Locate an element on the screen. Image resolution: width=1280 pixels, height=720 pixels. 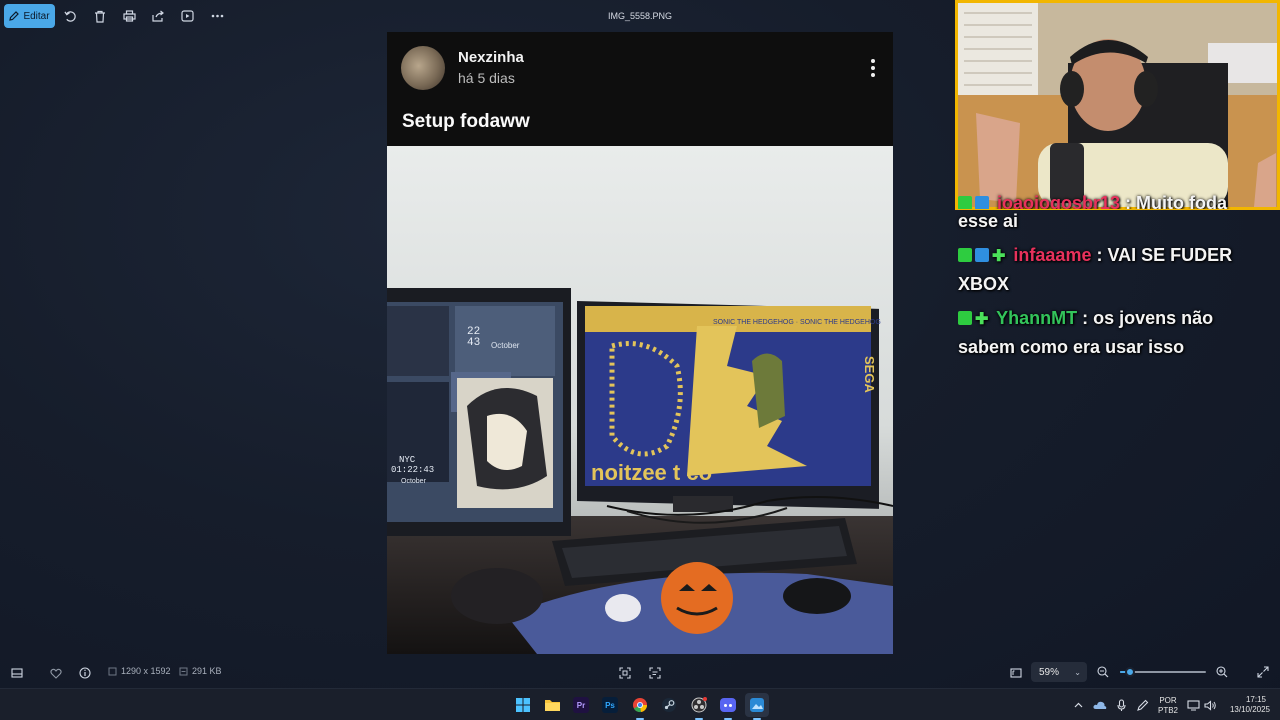
chat-username: YhannMT is located at coordinates (1037, 318).